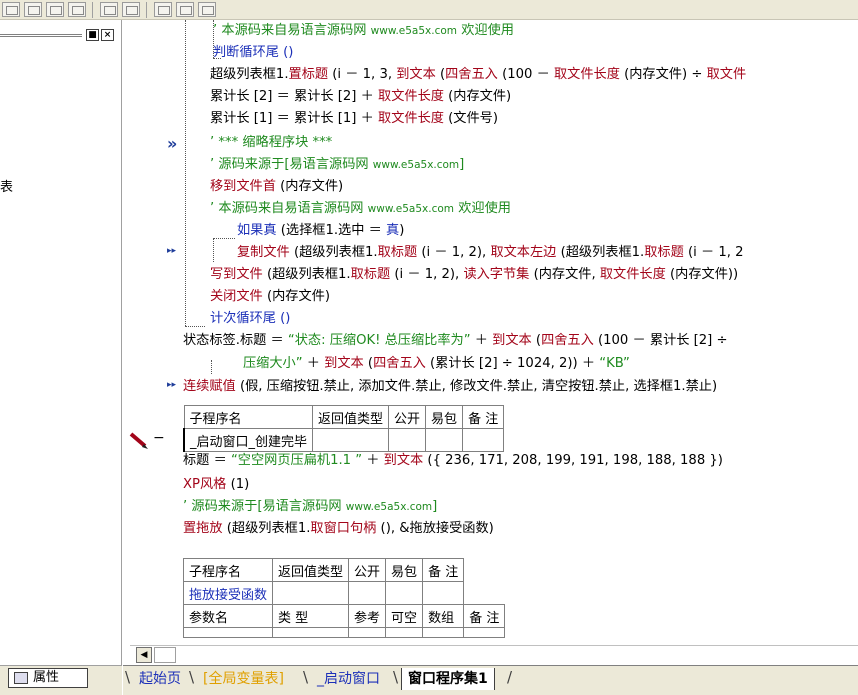 Image resolution: width=858 pixels, height=695 pixels. What do you see at coordinates (494, 654) in the screenshot?
I see `horizontal-scrollbar: ◀` at bounding box center [494, 654].